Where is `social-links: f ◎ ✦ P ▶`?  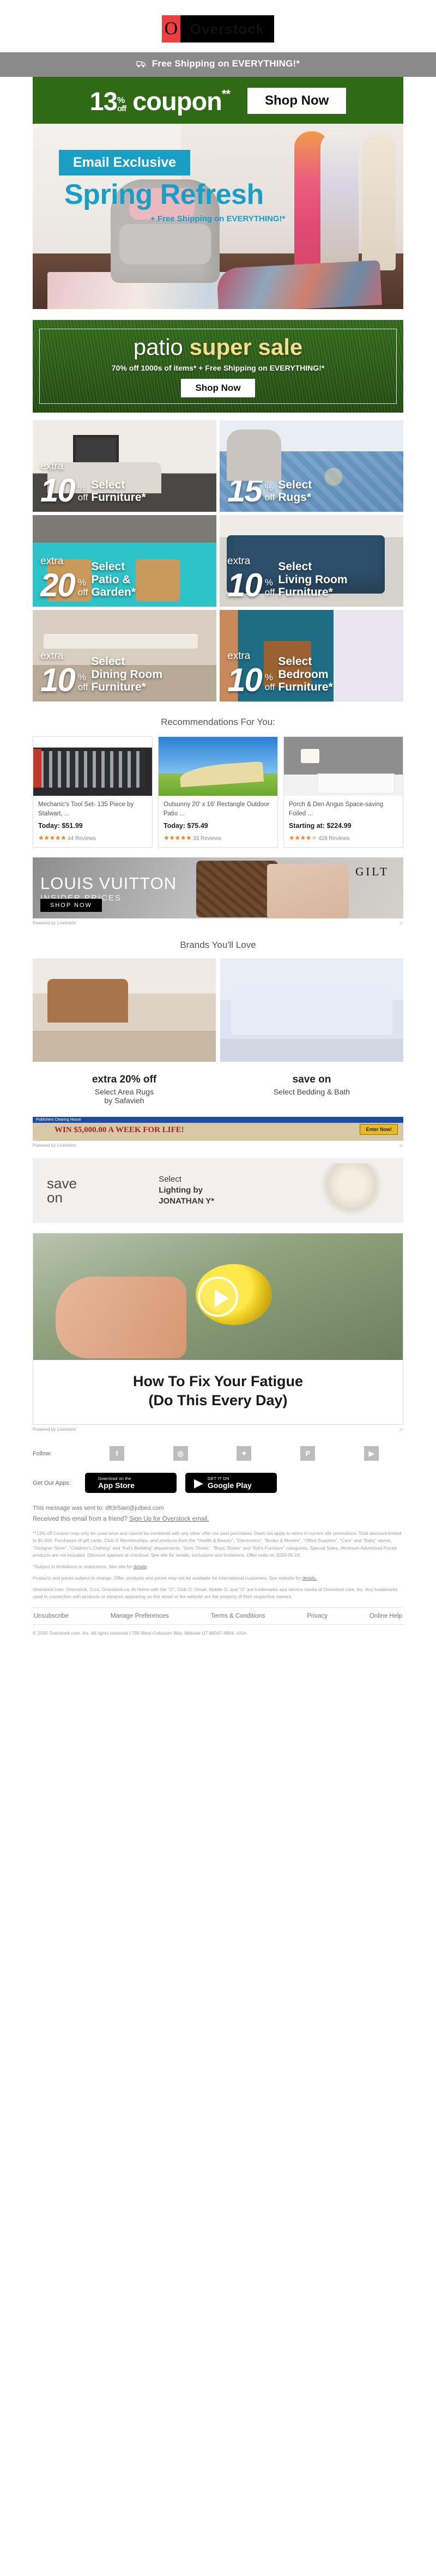 social-links: f ◎ ✦ P ▶ is located at coordinates (244, 1453).